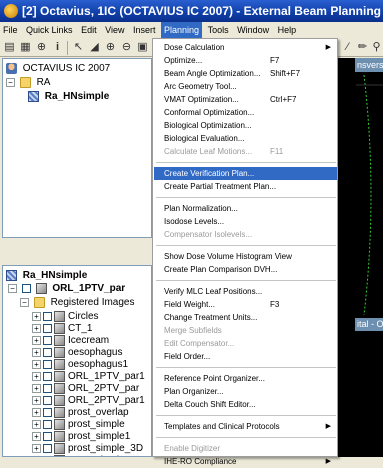  I want to click on save-icon: ▤, so click(9, 47).